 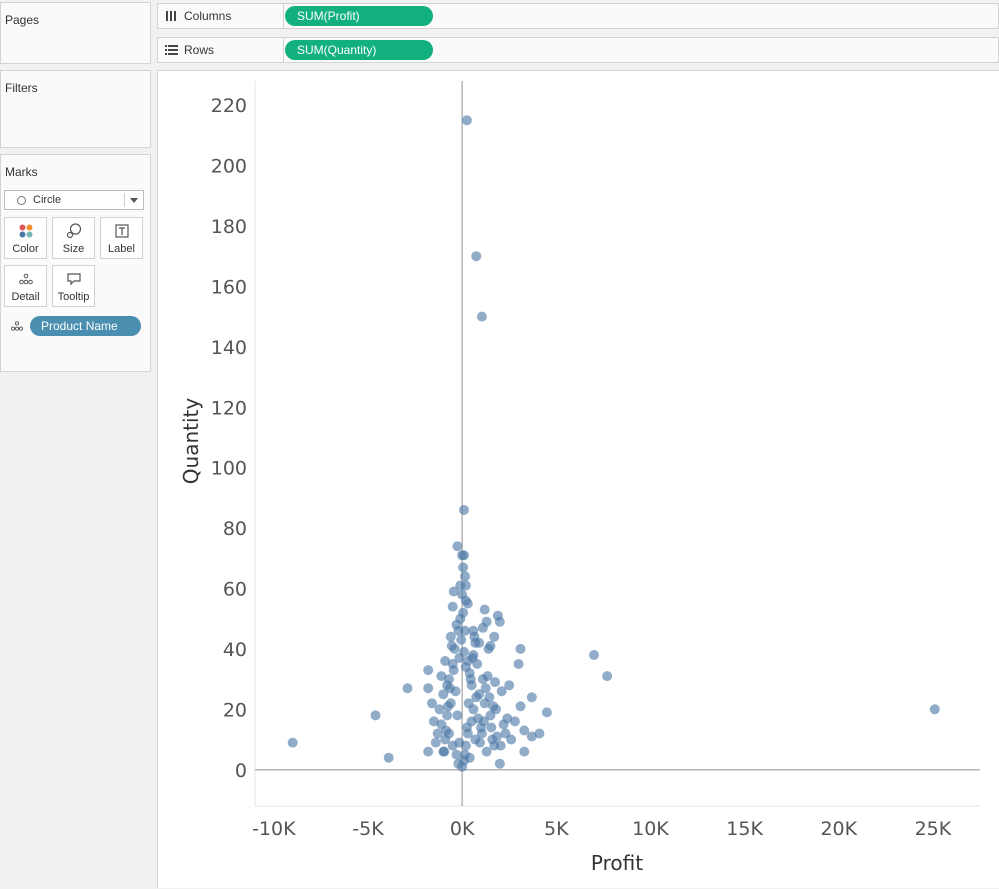 I want to click on tooltip-label: Tooltip, so click(x=73, y=297).